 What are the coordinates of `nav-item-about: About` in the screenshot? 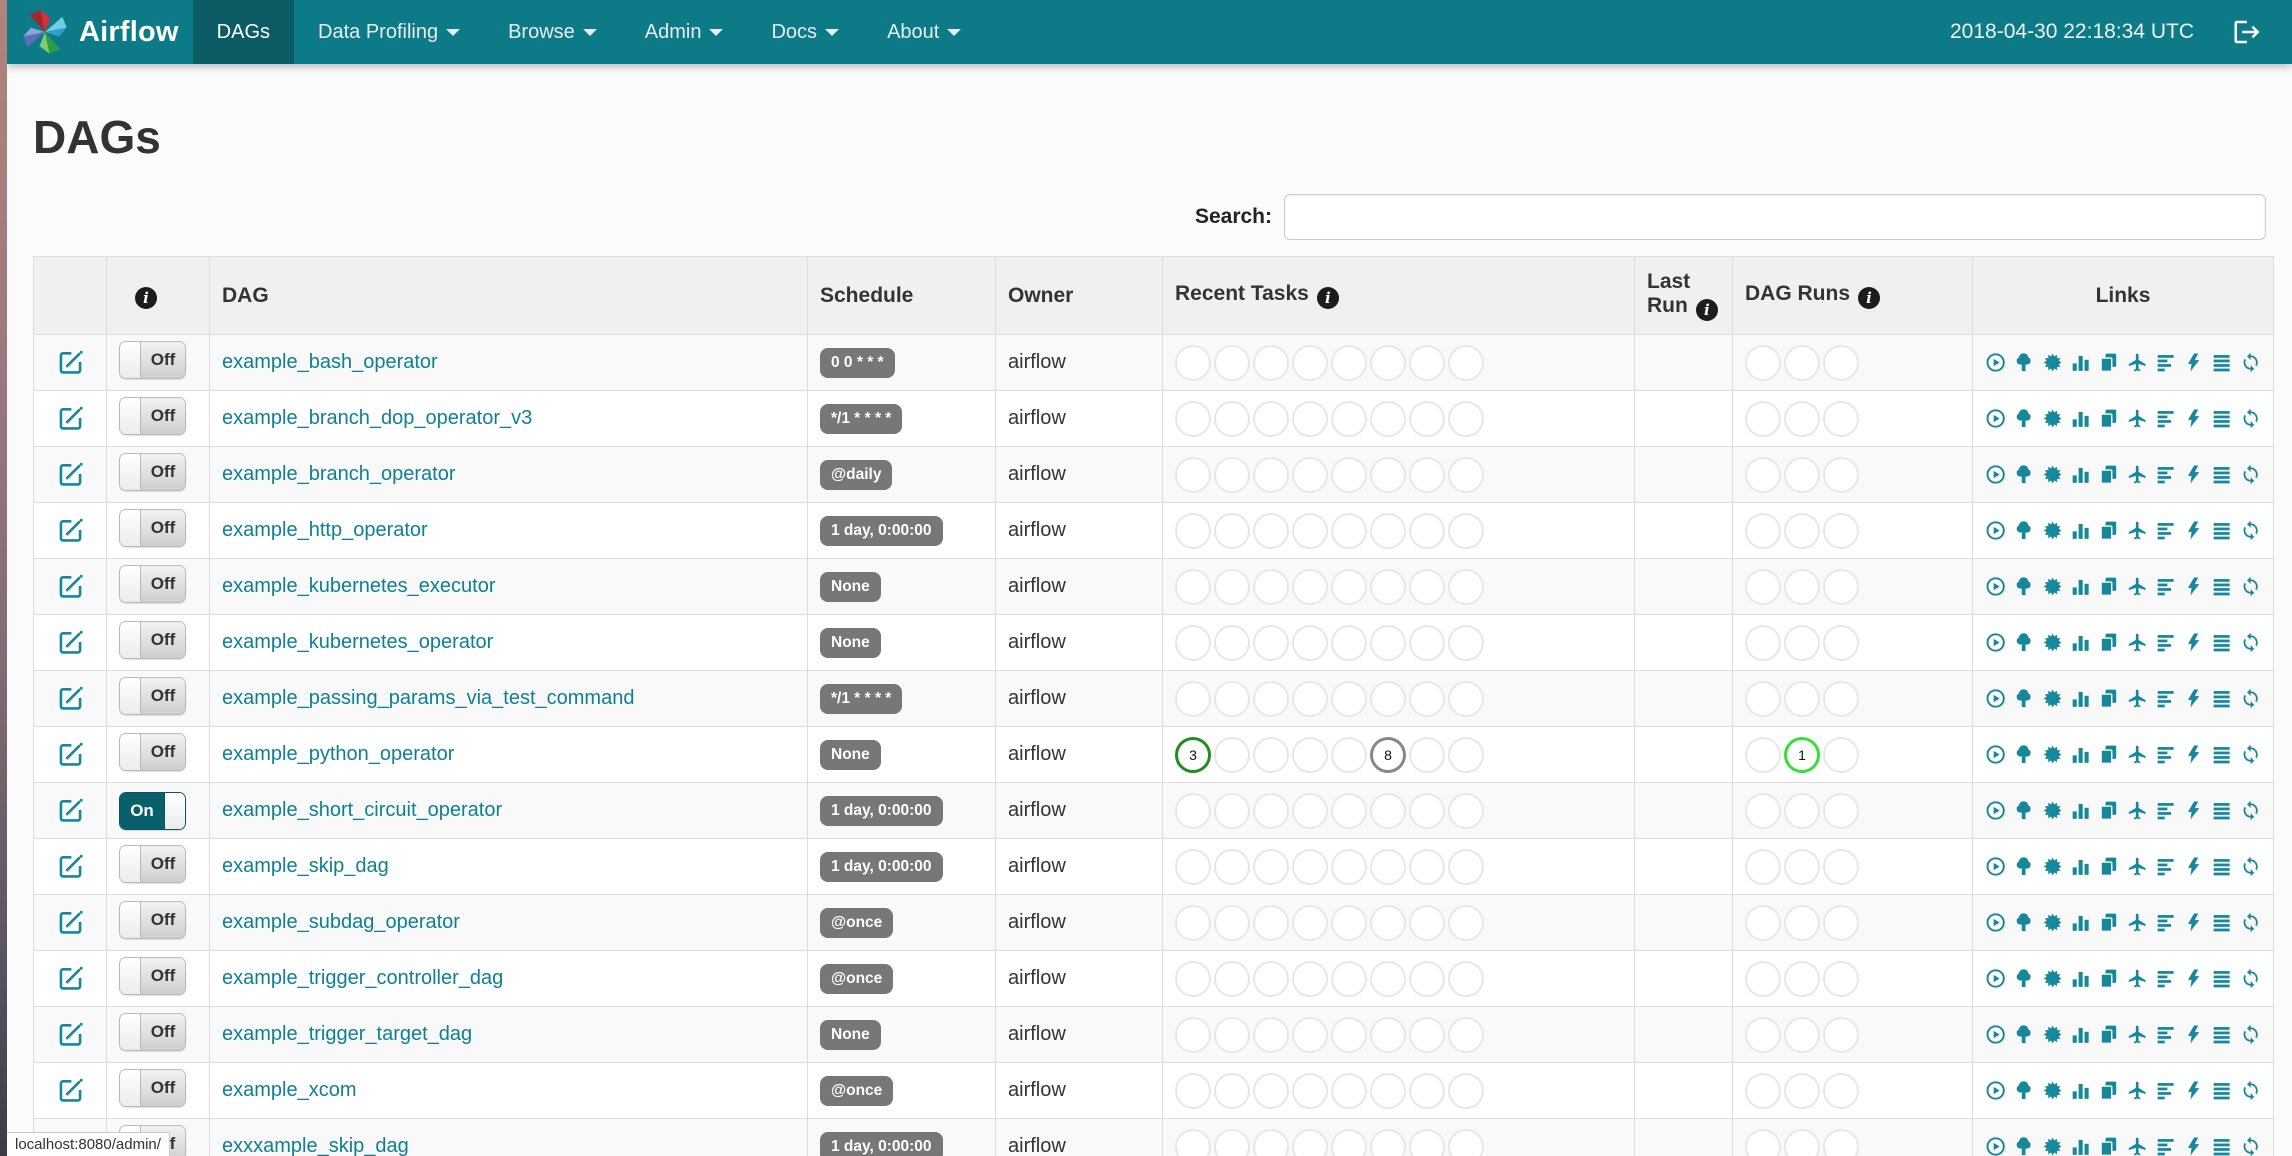 It's located at (924, 32).